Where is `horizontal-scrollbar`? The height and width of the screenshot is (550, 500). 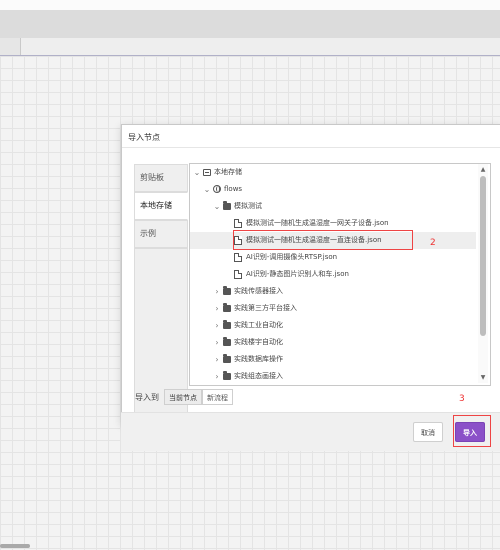 horizontal-scrollbar is located at coordinates (15, 546).